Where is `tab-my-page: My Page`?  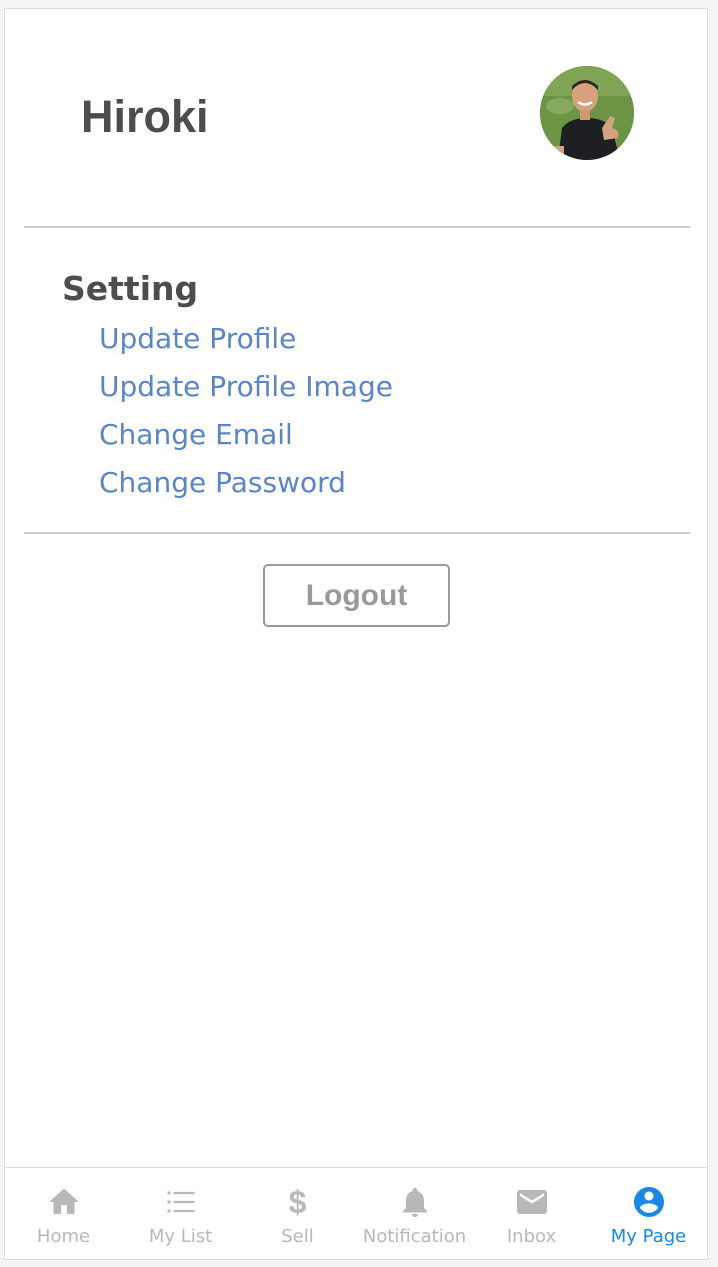
tab-my-page: My Page is located at coordinates (648, 1213).